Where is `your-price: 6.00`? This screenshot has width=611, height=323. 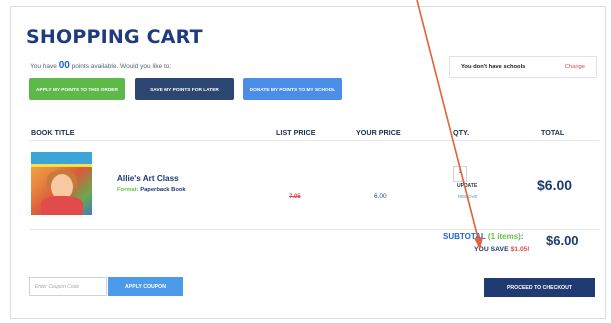 your-price: 6.00 is located at coordinates (380, 196).